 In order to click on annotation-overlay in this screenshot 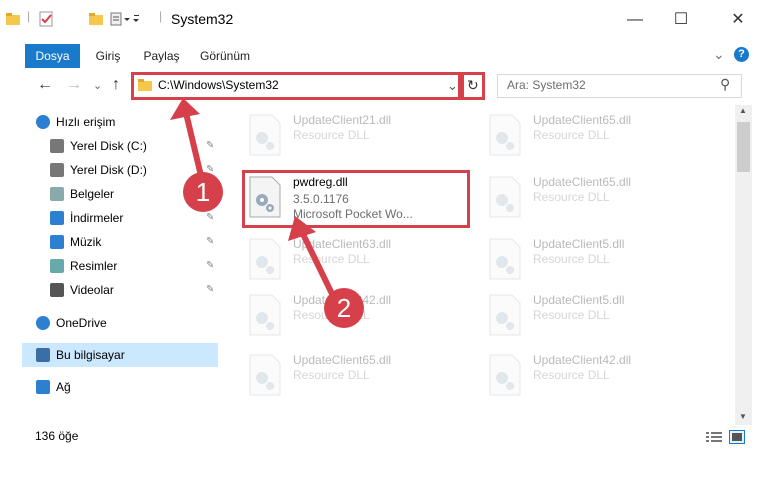, I will do `click(254, 200)`.